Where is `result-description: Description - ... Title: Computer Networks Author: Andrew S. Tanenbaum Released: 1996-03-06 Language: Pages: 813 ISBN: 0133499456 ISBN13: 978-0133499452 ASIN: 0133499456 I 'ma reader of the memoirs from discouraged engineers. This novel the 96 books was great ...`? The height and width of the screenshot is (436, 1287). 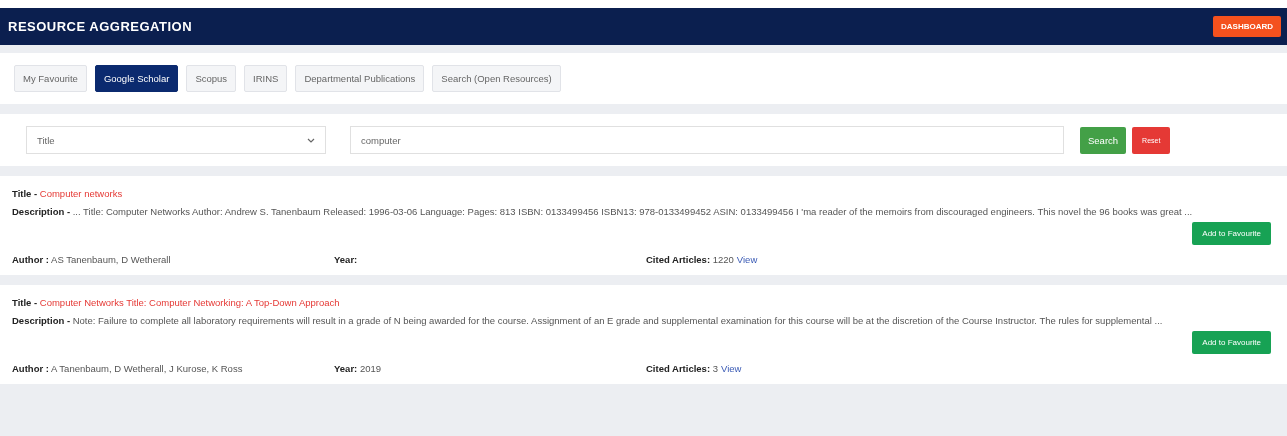 result-description: Description - ... Title: Computer Networks Author: Andrew S. Tanenbaum Released: 1996-03-06 Language: Pages: 813 ISBN: 0133499456 ISBN13: 978-0133499452 ASIN: 0133499456 I 'ma reader of the memoirs from discouraged engineers. This novel the 96 books was great ... is located at coordinates (603, 212).